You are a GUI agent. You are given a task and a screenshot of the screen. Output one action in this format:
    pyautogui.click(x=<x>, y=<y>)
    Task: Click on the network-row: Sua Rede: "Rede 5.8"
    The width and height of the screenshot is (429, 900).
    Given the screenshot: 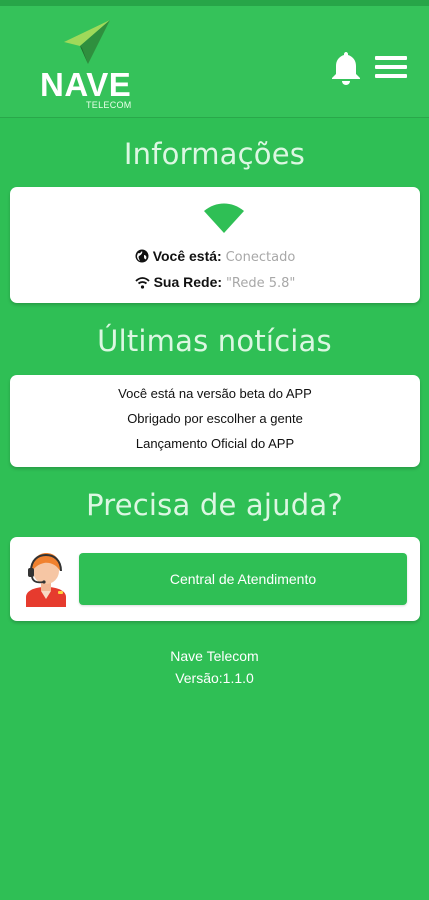 What is the action you would take?
    pyautogui.click(x=215, y=282)
    